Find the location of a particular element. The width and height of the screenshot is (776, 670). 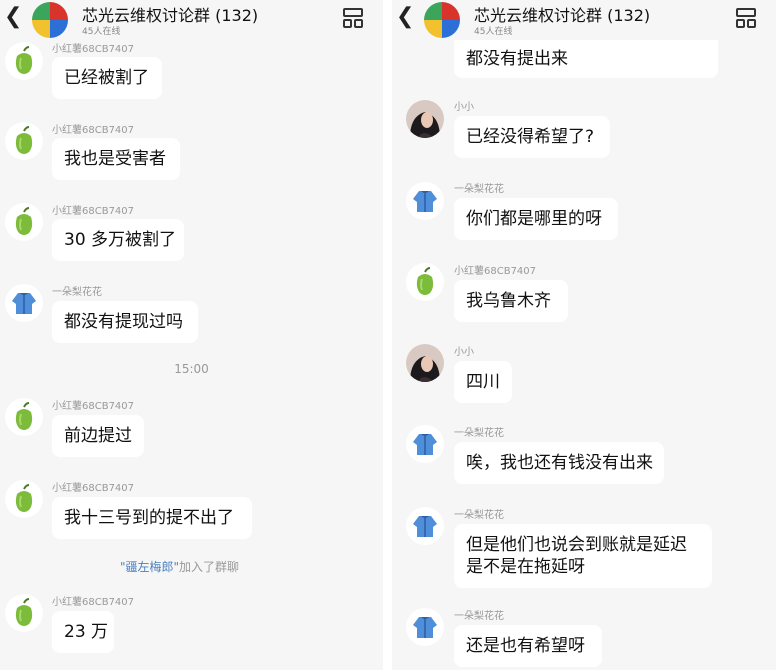

message-bubble: 你们都是哪里的呀 is located at coordinates (536, 219).